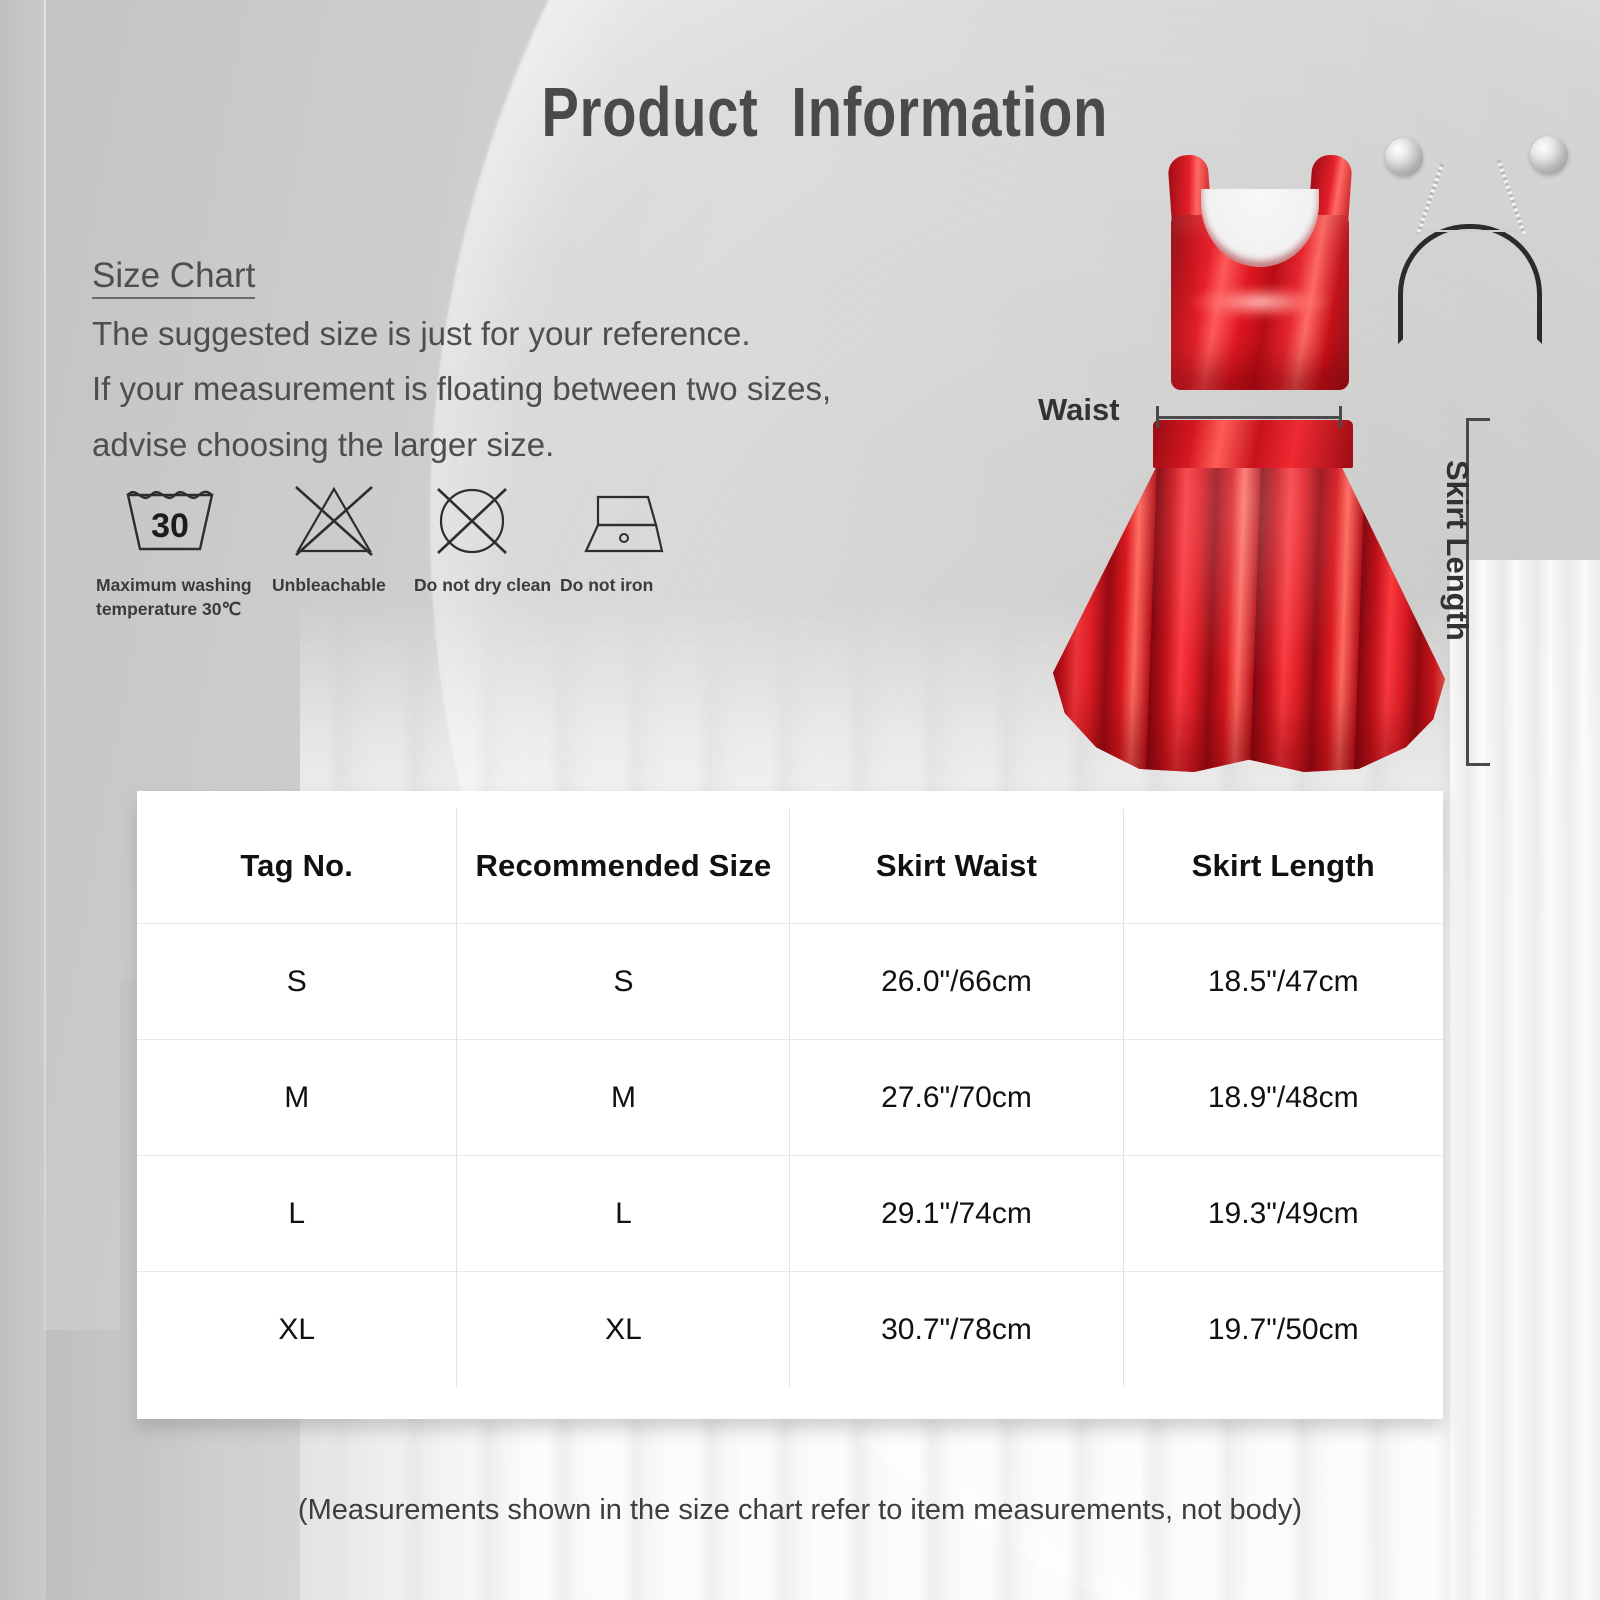  I want to click on cell-tag-no: L, so click(297, 1213).